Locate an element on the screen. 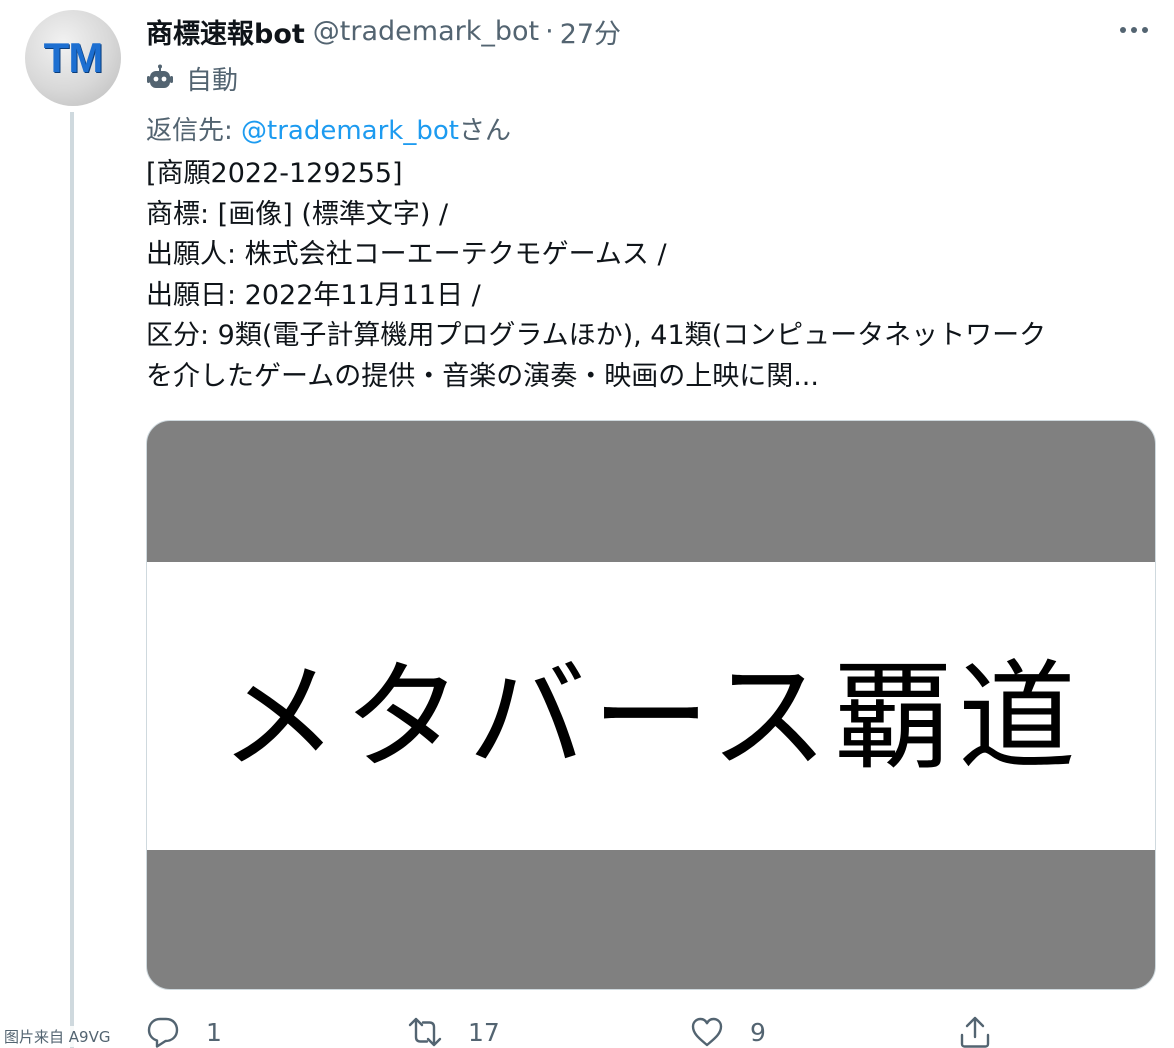 The width and height of the screenshot is (1174, 1048). robot-icon is located at coordinates (160, 76).